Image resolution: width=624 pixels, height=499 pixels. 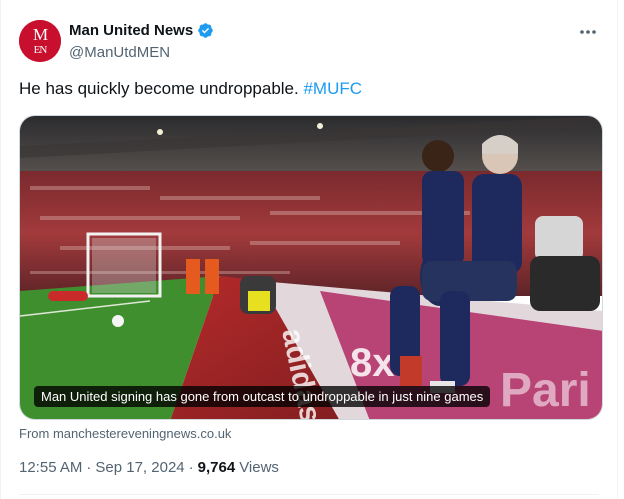 I want to click on link-source: From manchestereveningnews.co.uk, so click(x=125, y=433).